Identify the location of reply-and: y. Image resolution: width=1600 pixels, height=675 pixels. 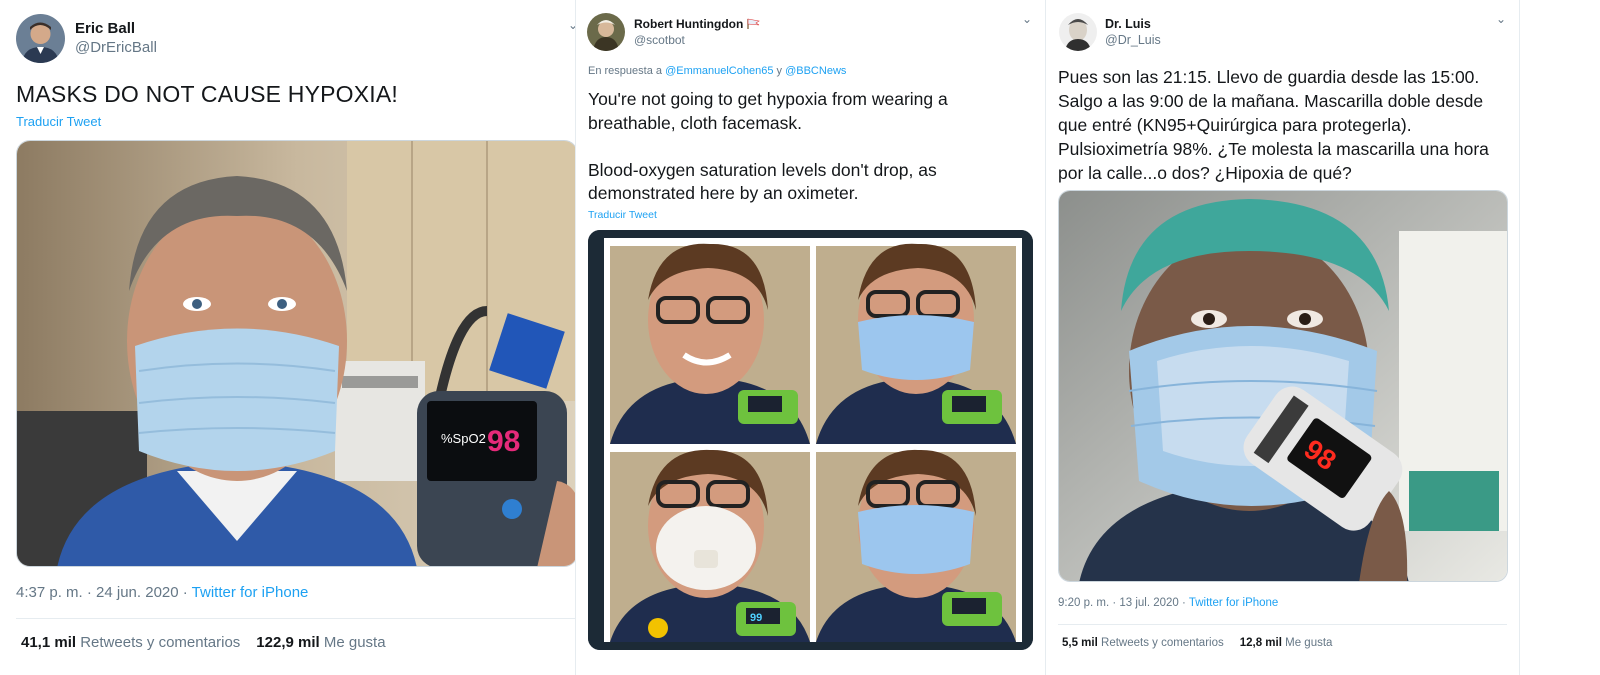
(779, 71).